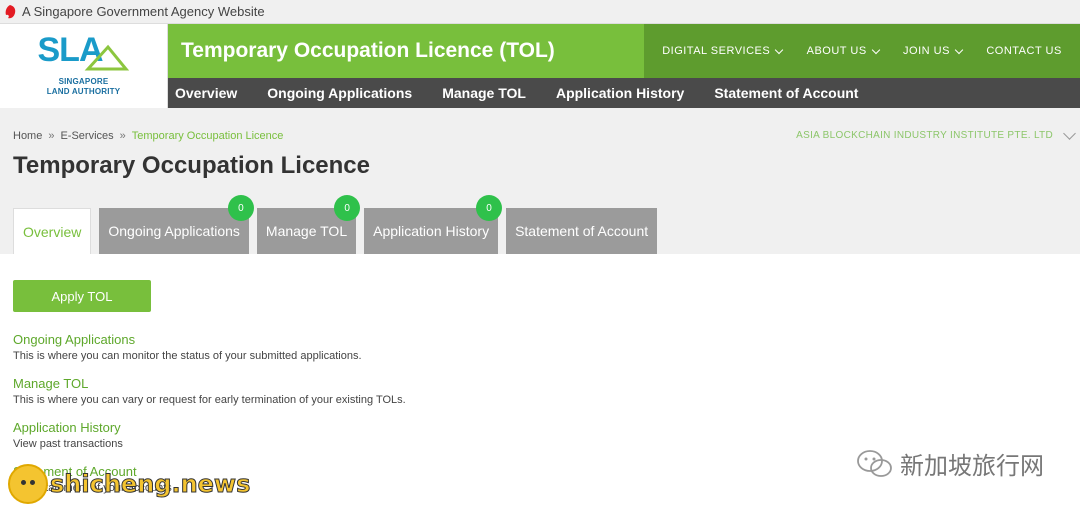  I want to click on top-nav-label: ABOUT US, so click(836, 51).